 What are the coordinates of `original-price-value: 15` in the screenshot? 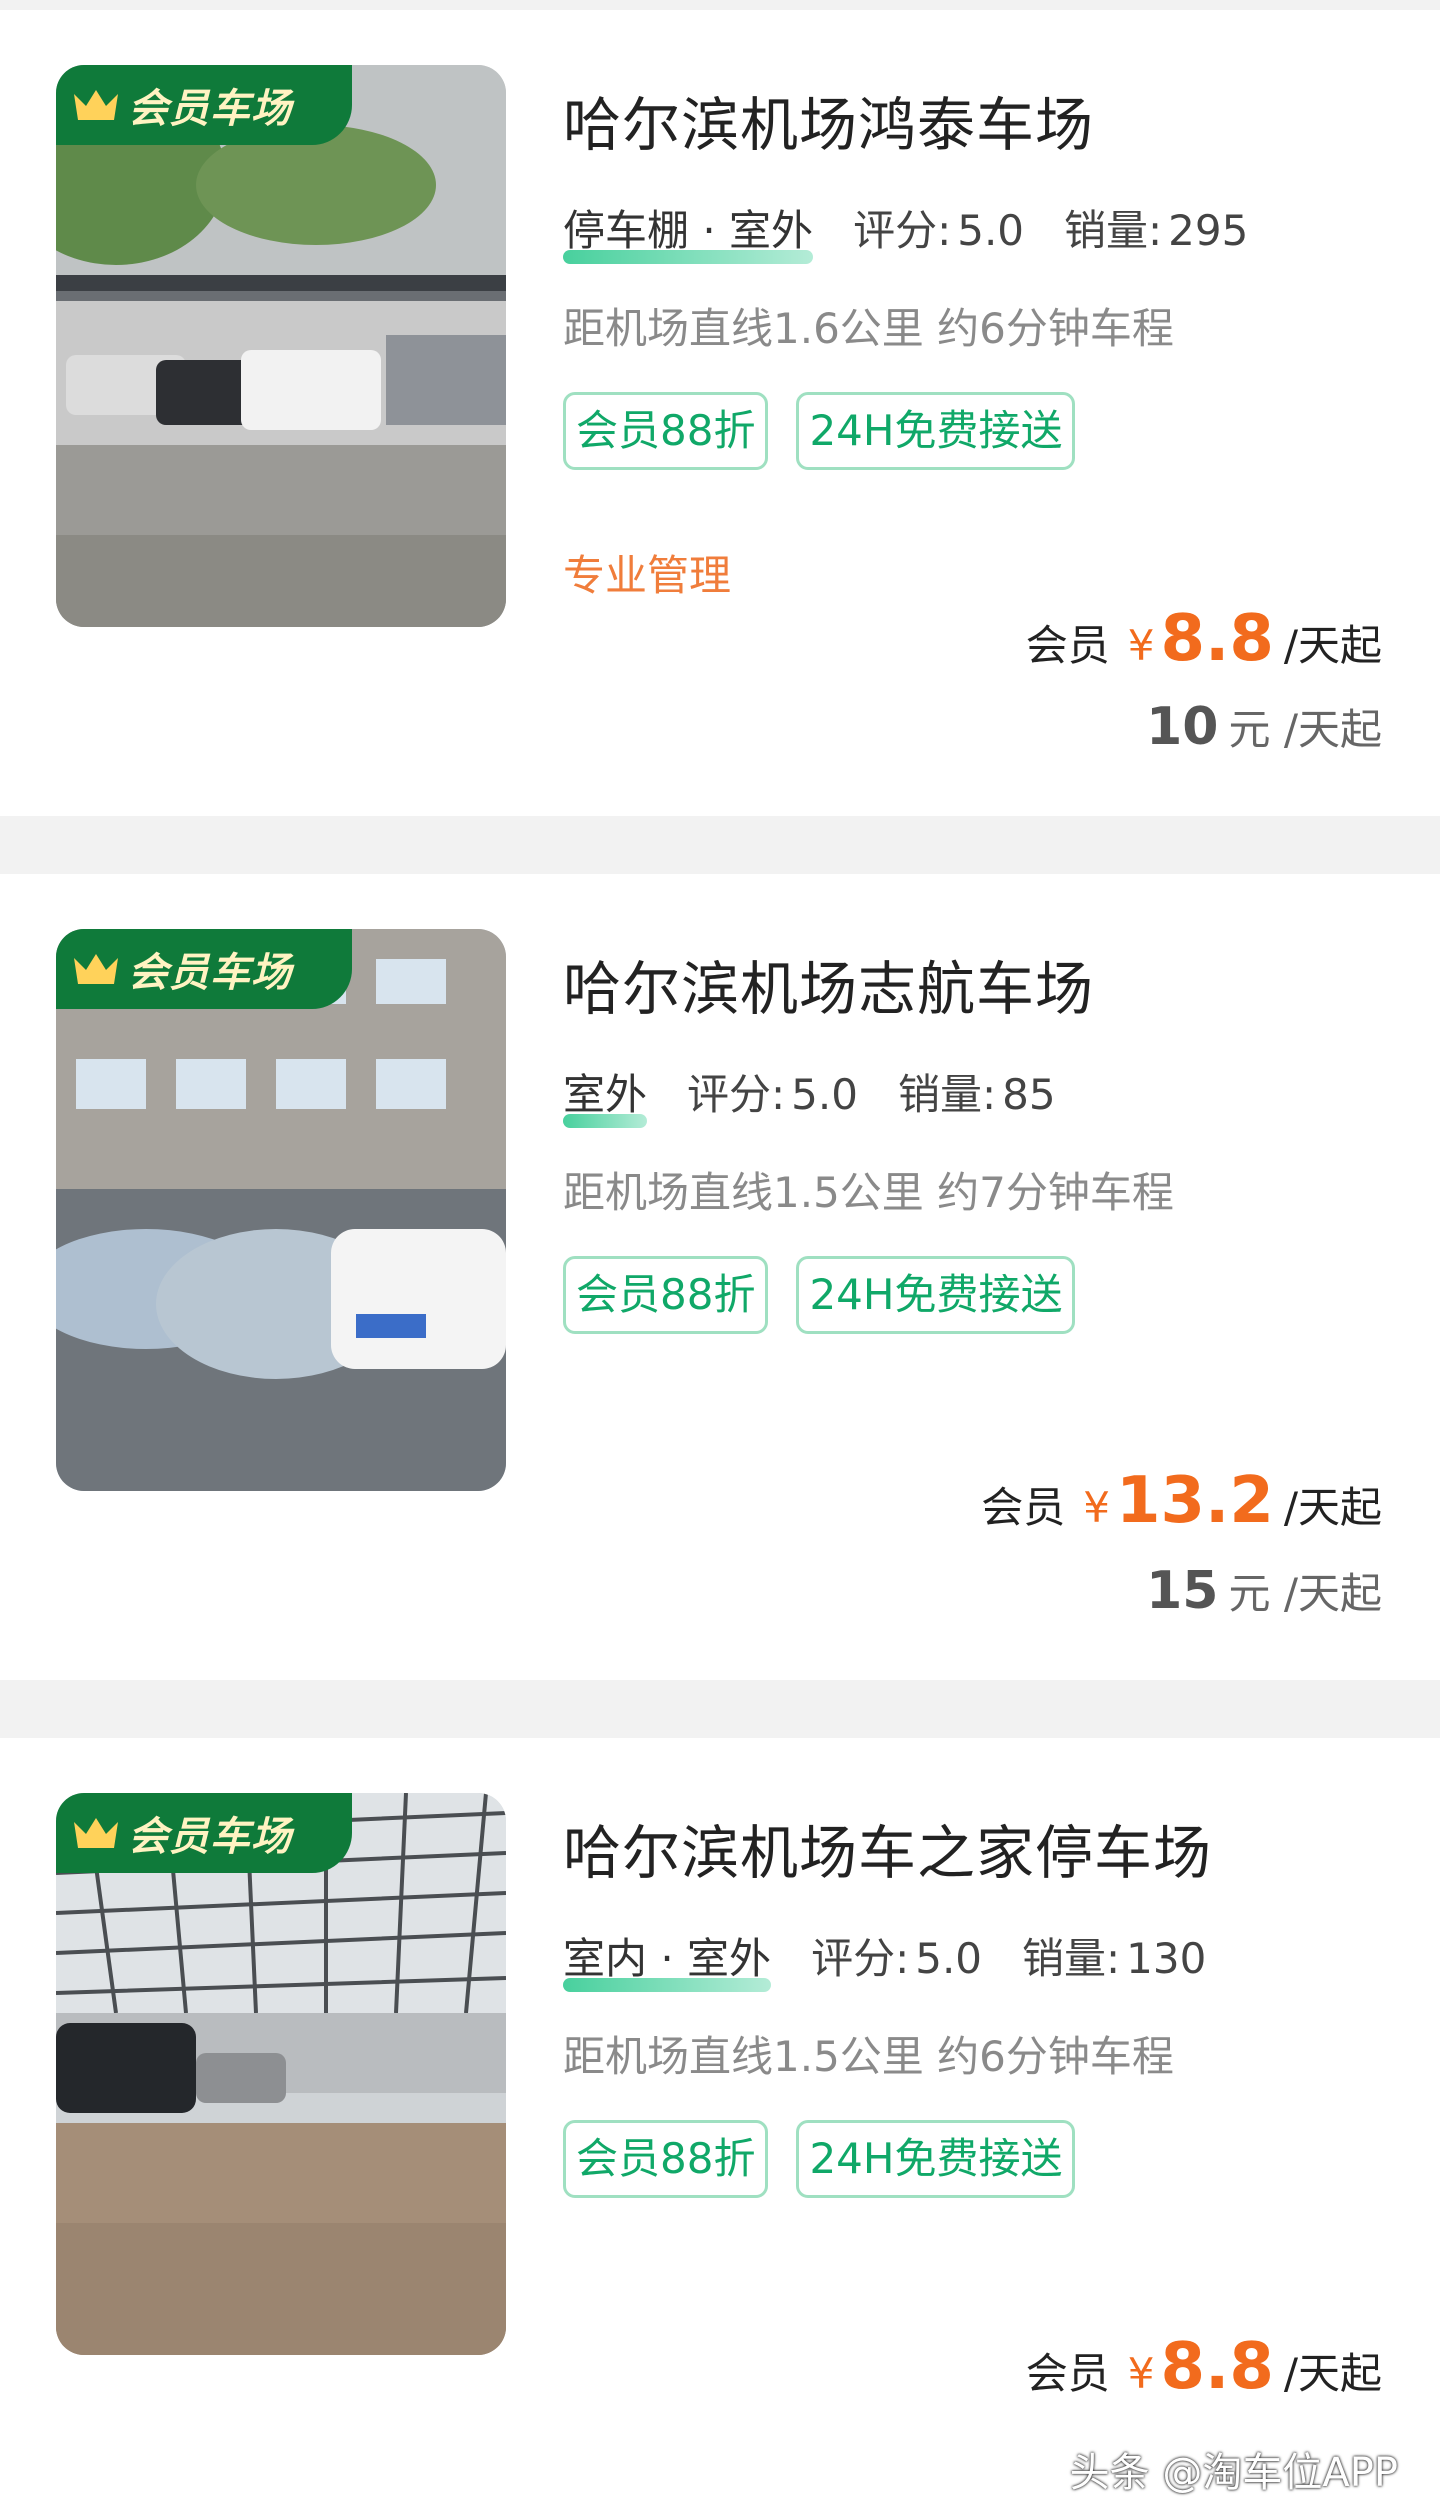 It's located at (1182, 1591).